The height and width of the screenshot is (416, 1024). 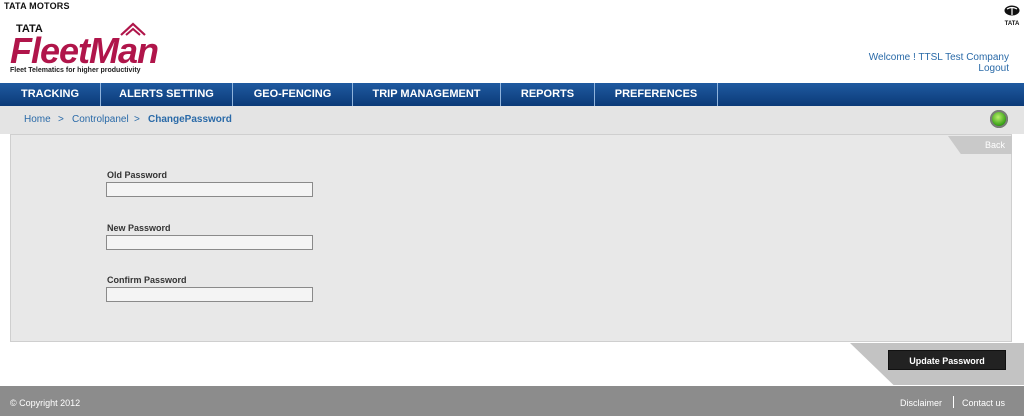 I want to click on back-button: Back, so click(x=995, y=145).